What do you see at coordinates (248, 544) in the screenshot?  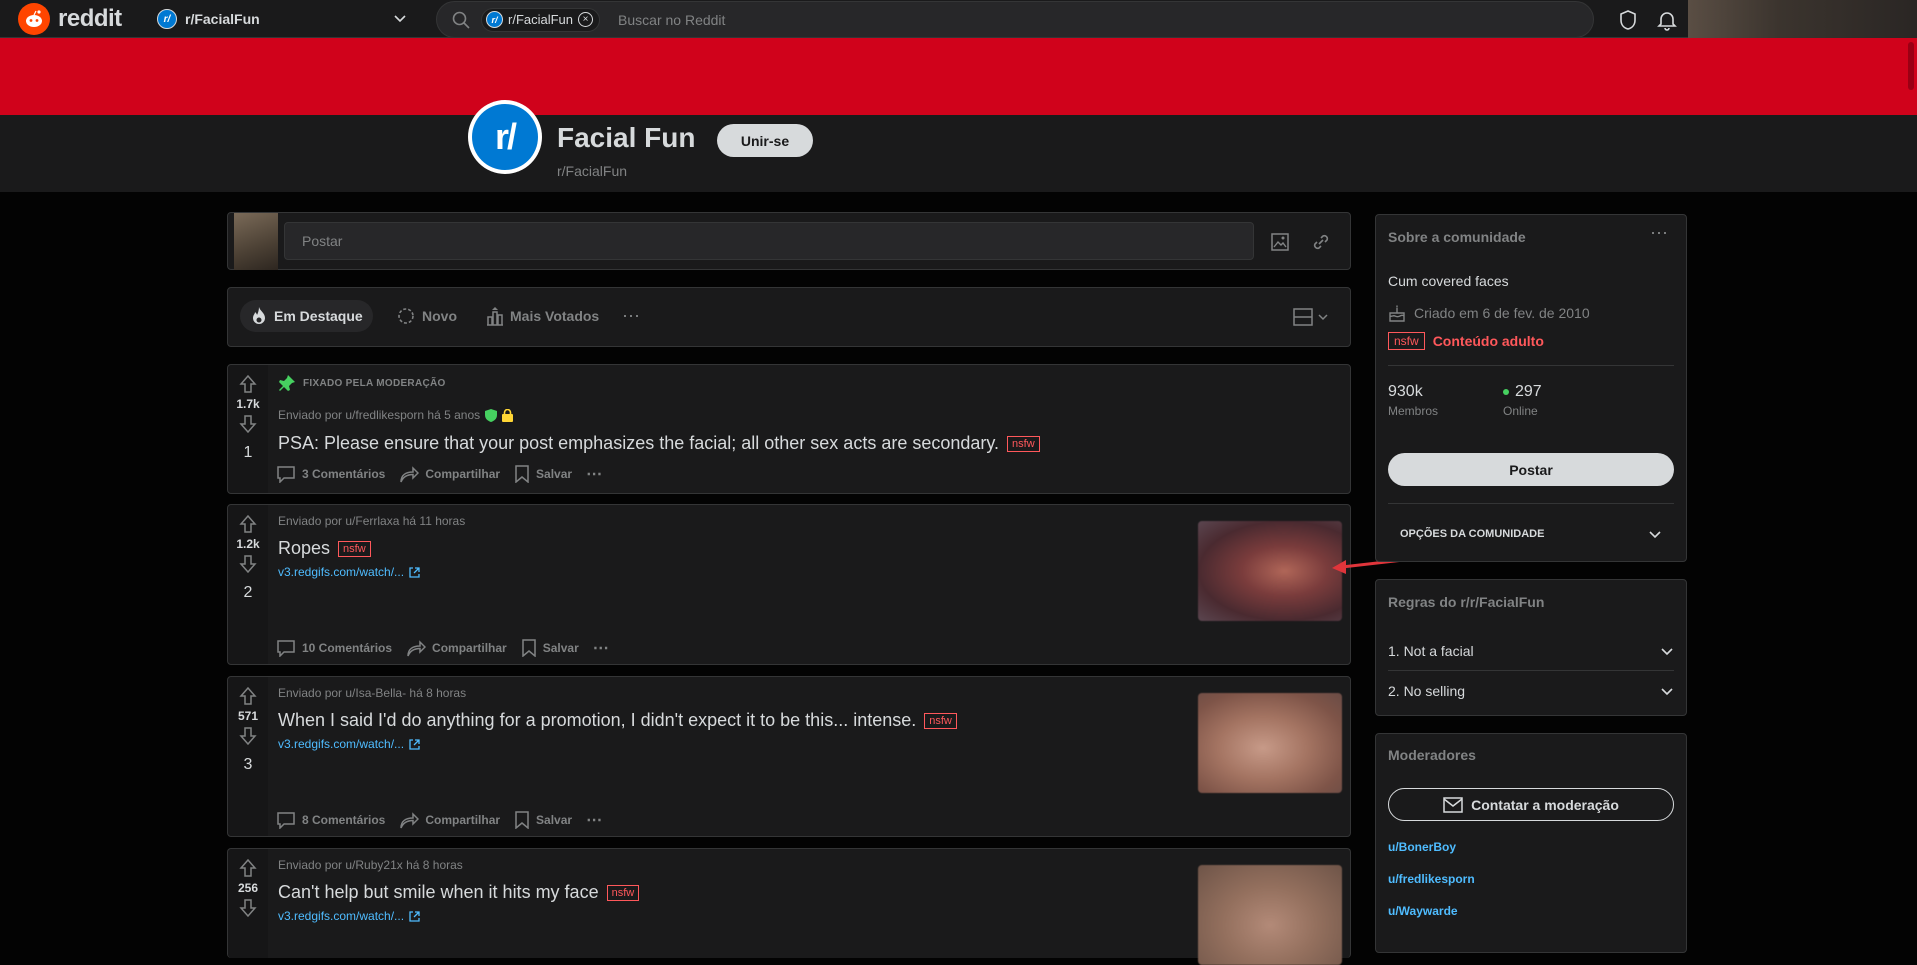 I see `vote-count: 1.2k` at bounding box center [248, 544].